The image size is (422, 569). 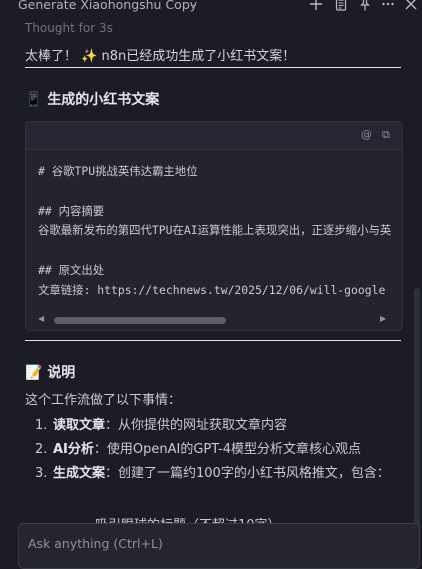 What do you see at coordinates (160, 54) in the screenshot?
I see `lead-message: 太棒了！ ✨ n8n已经成功生成了小红书文案！` at bounding box center [160, 54].